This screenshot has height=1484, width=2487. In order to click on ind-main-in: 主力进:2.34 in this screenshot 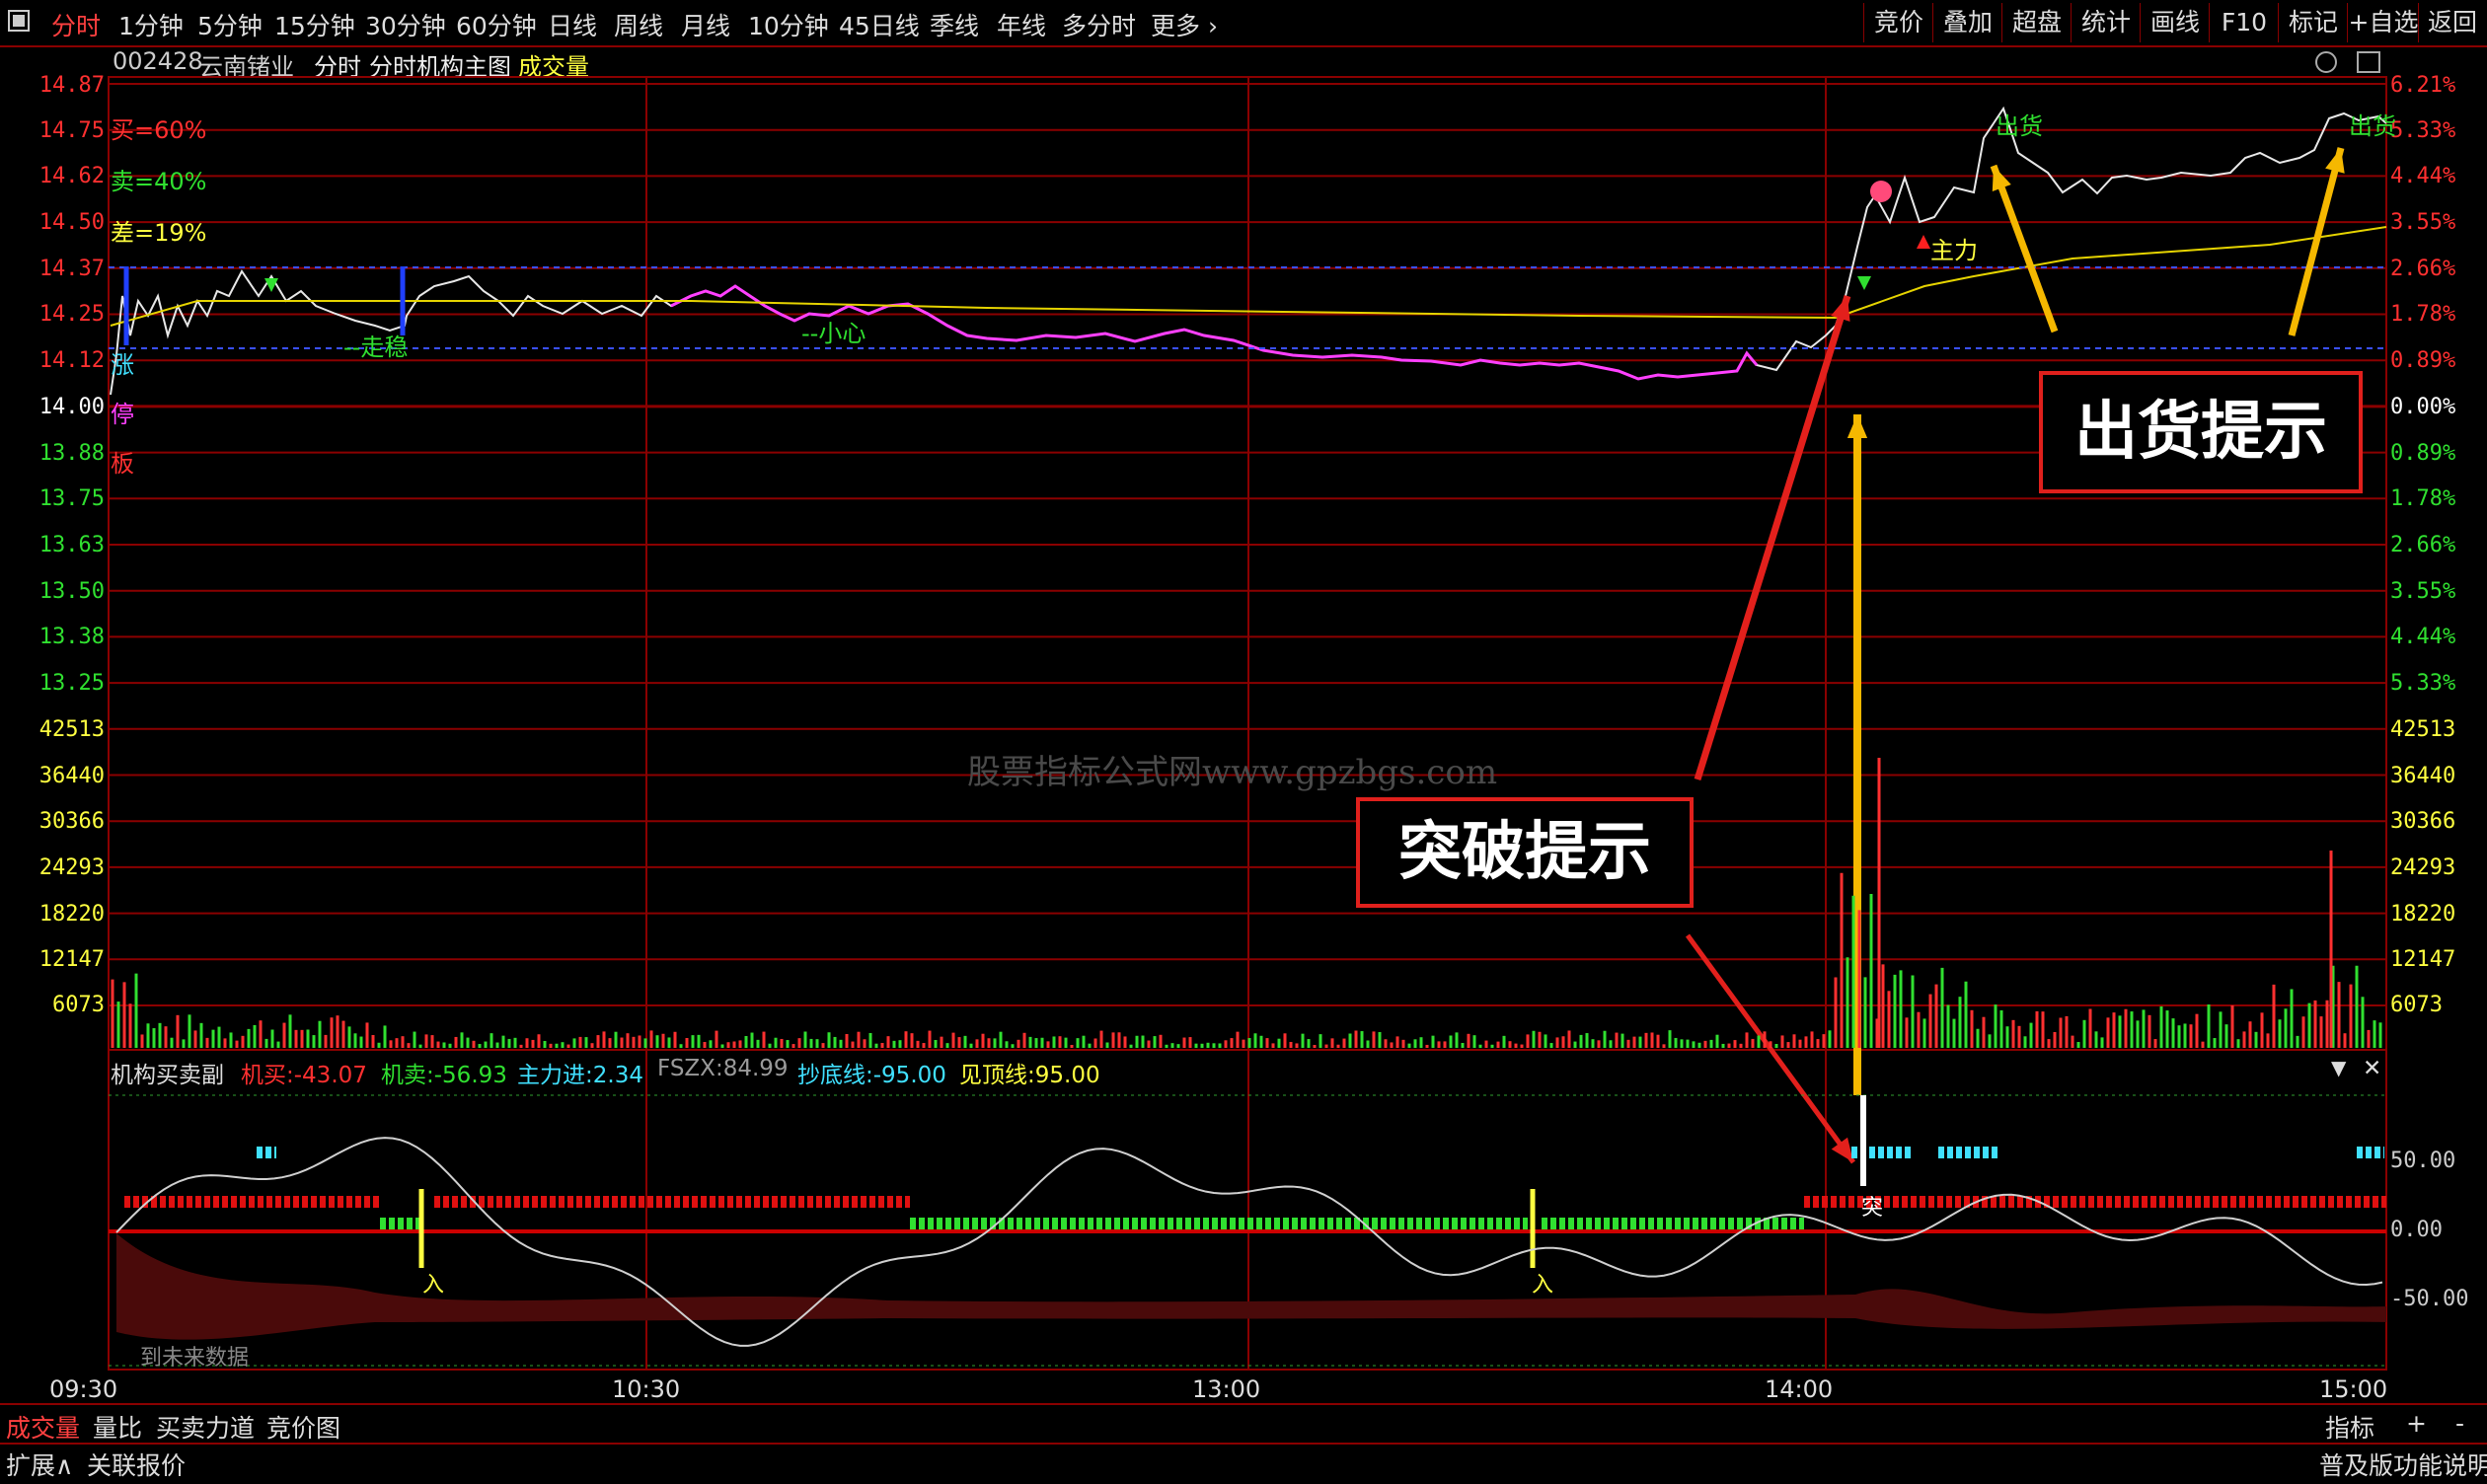, I will do `click(580, 1072)`.